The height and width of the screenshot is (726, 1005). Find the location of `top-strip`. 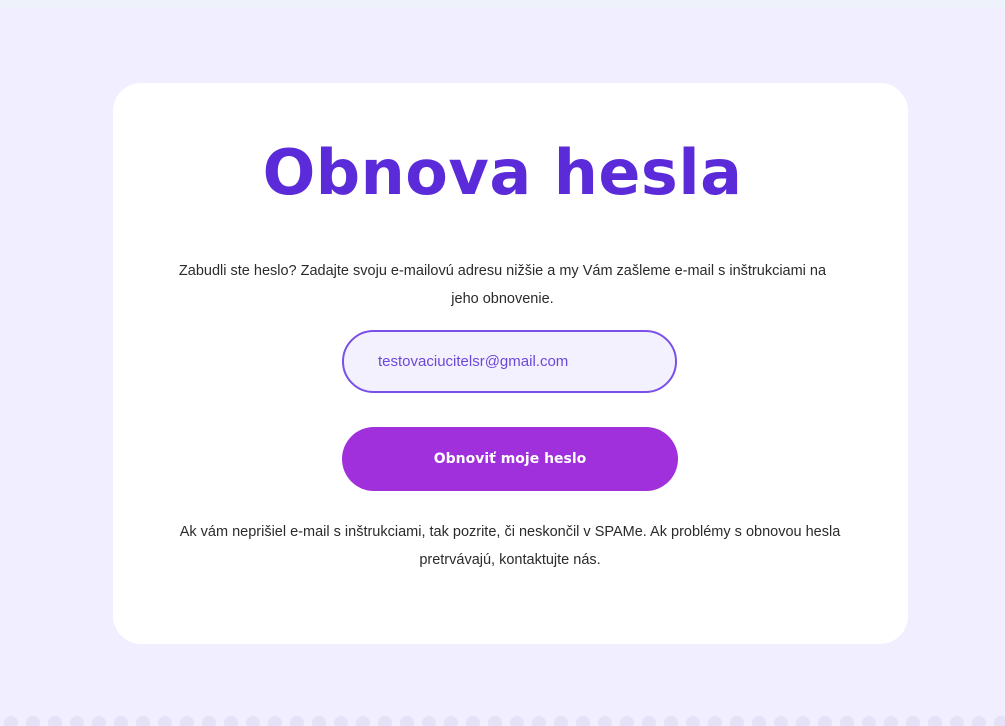

top-strip is located at coordinates (502, 4).